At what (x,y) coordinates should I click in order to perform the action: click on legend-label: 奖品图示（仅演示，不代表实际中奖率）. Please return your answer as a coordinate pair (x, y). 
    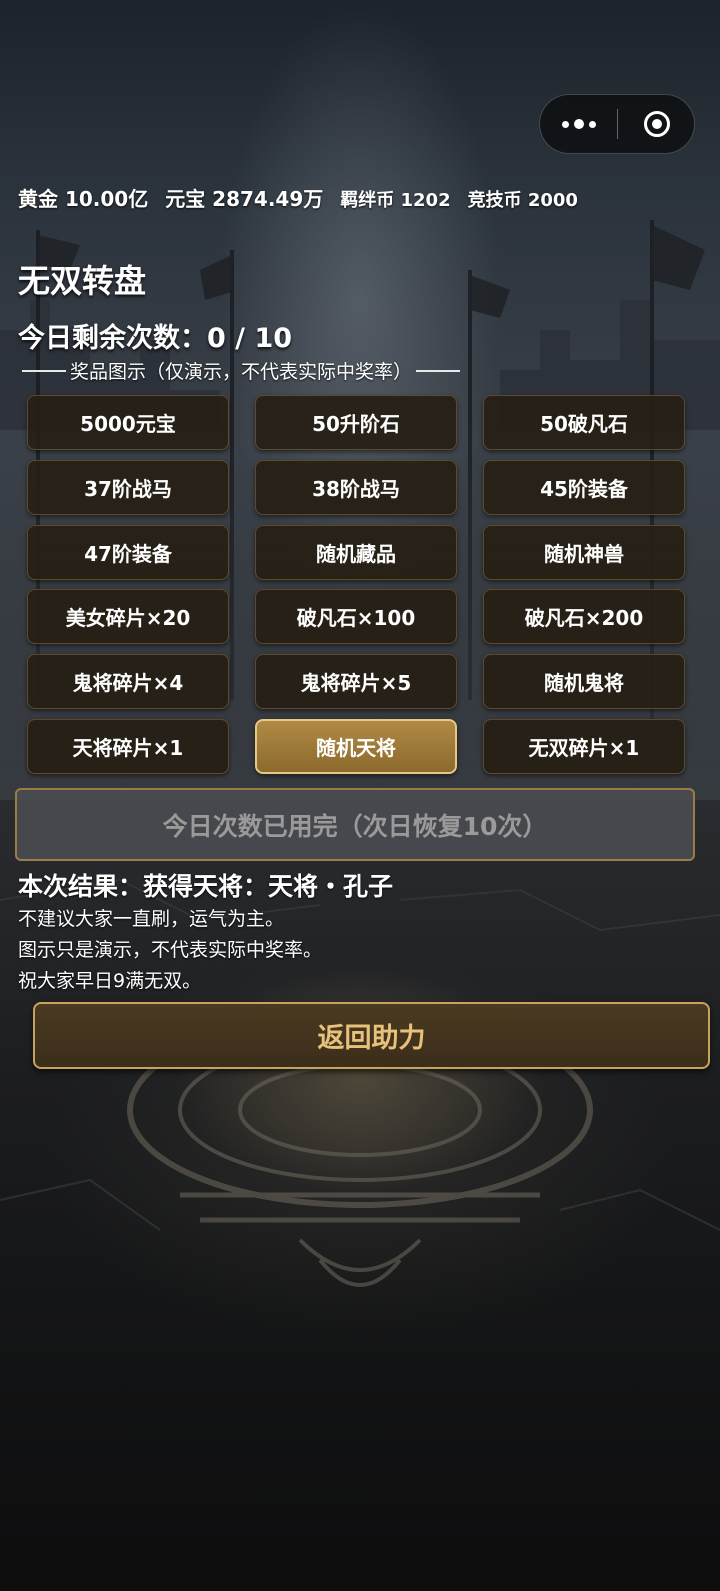
    Looking at the image, I should click on (241, 372).